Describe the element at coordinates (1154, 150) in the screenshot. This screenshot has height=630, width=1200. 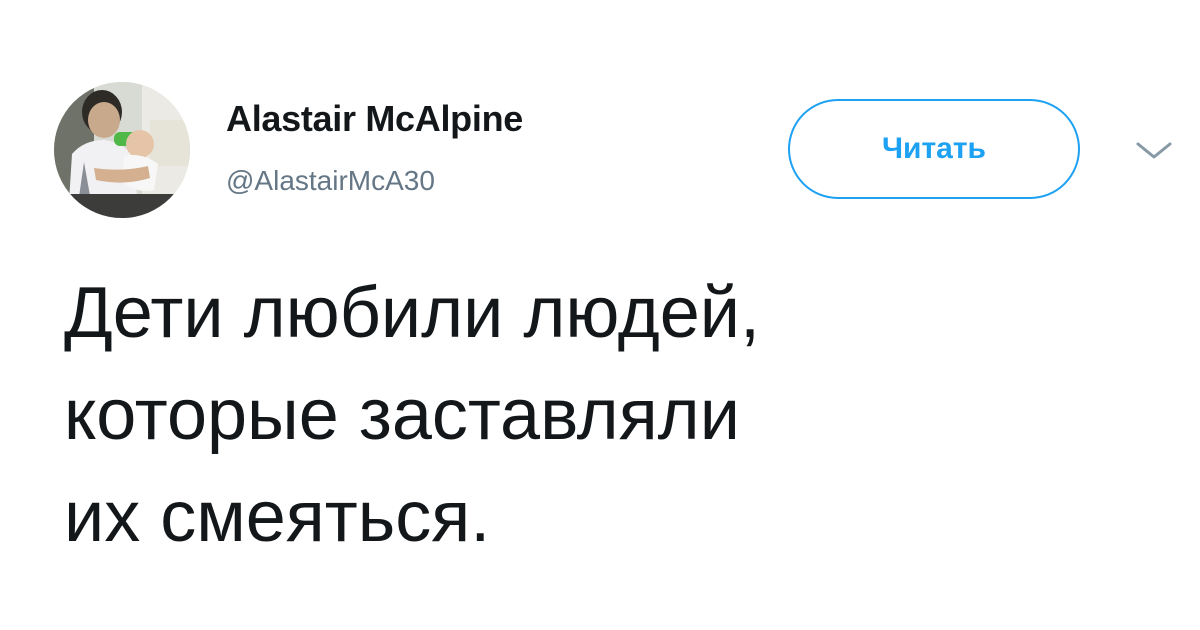
I see `chevron-down-icon` at that location.